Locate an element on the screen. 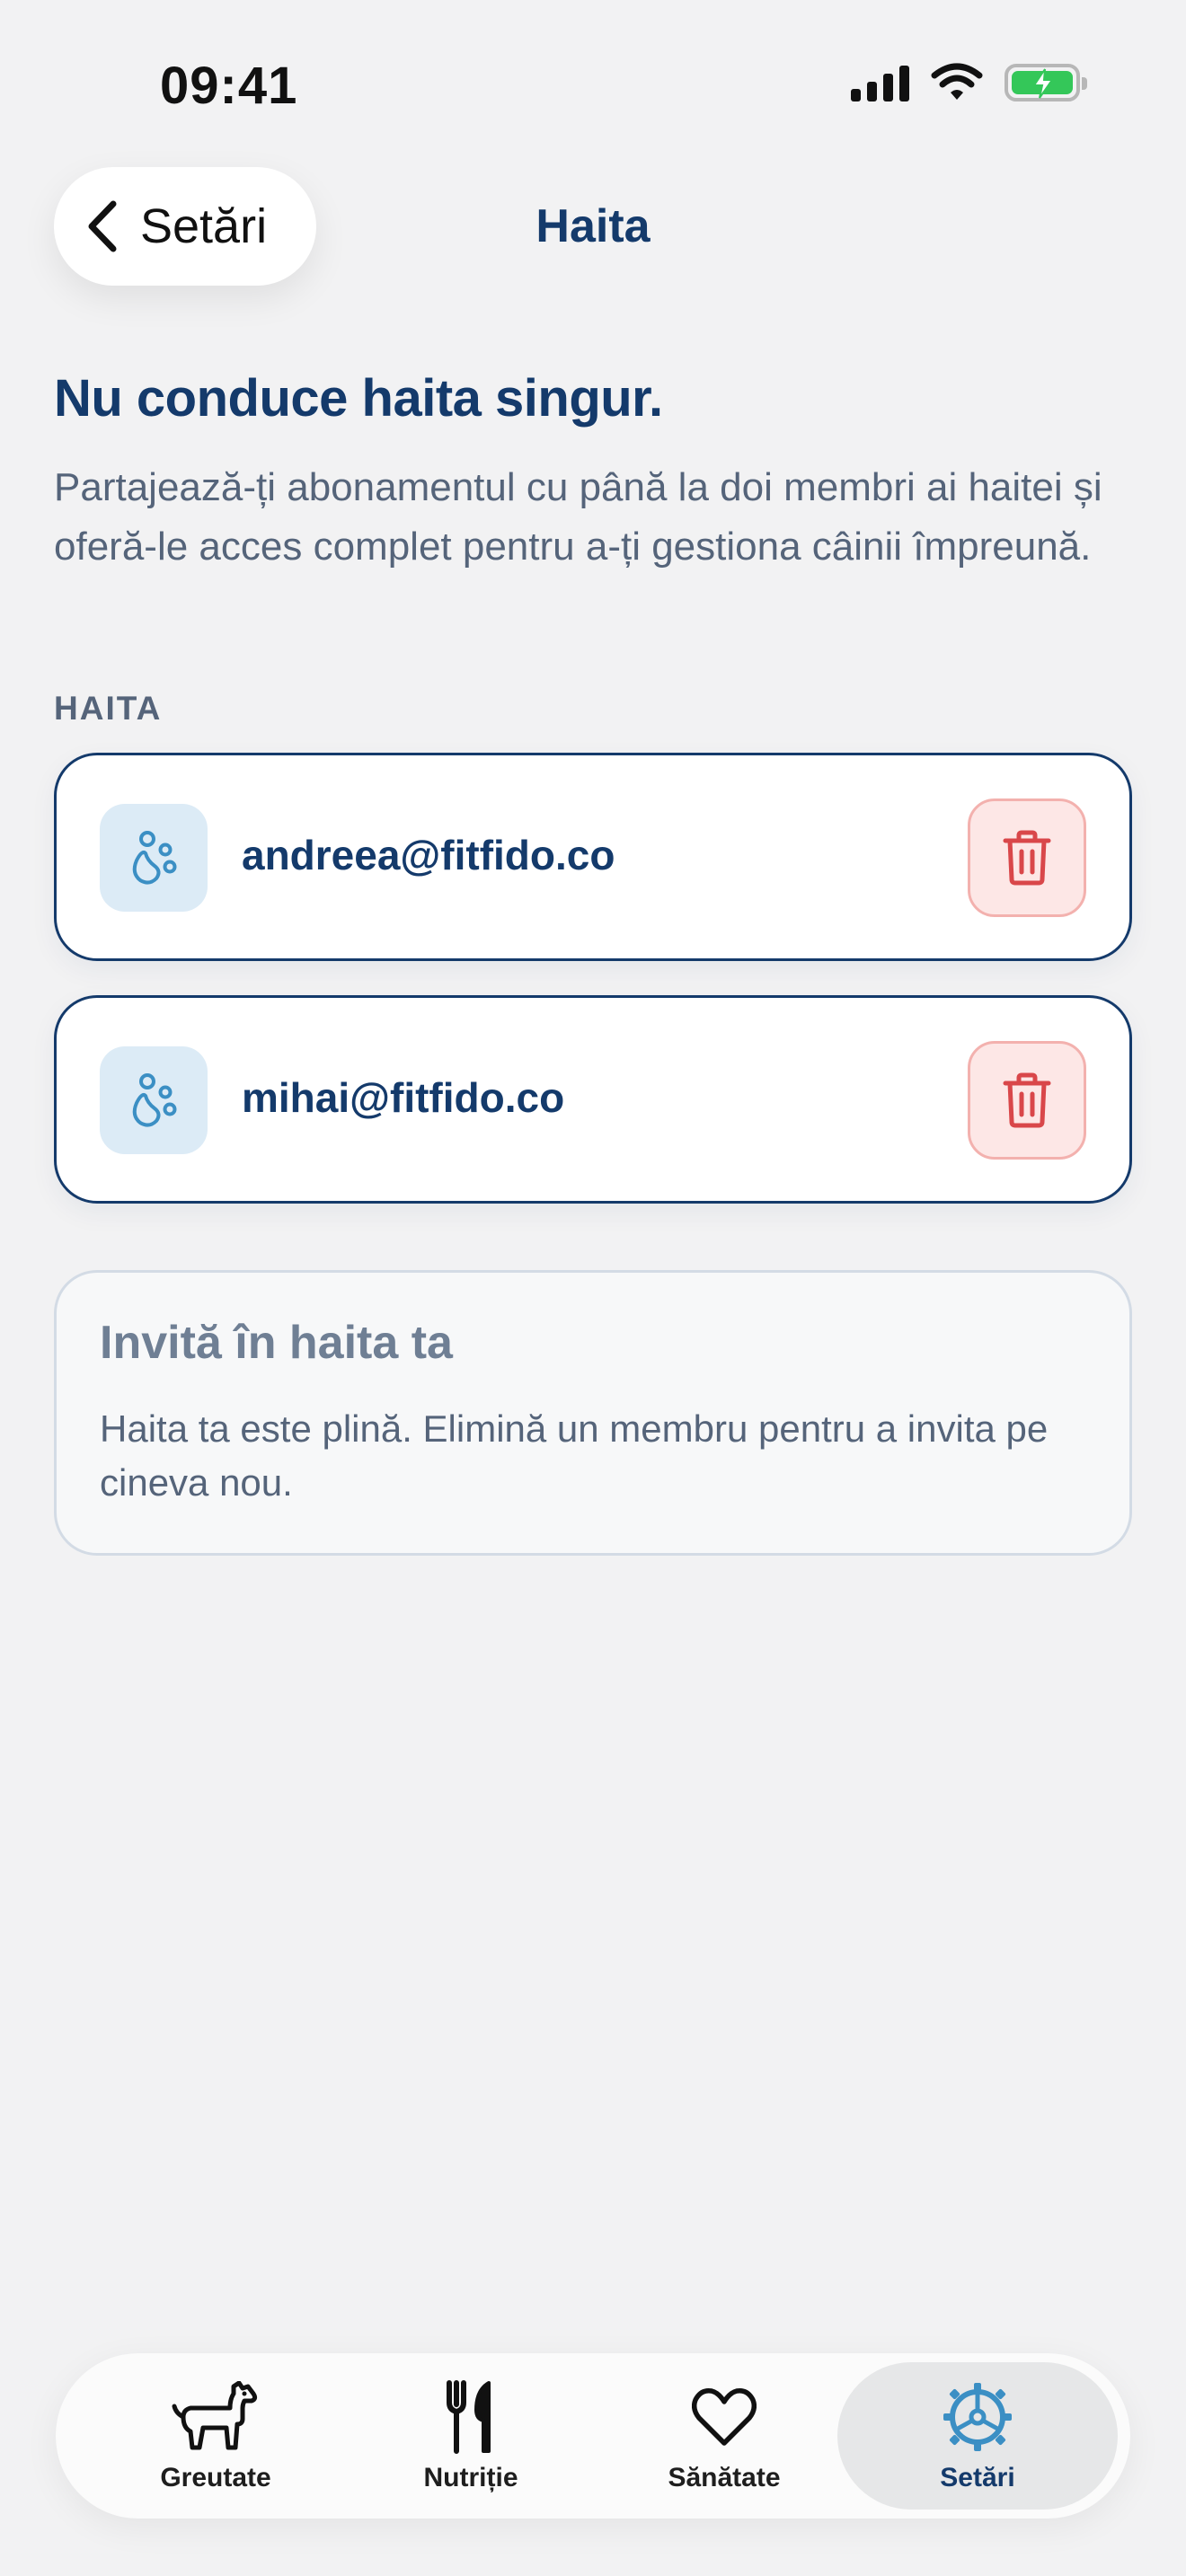 The image size is (1186, 2576). wifi-icon is located at coordinates (957, 81).